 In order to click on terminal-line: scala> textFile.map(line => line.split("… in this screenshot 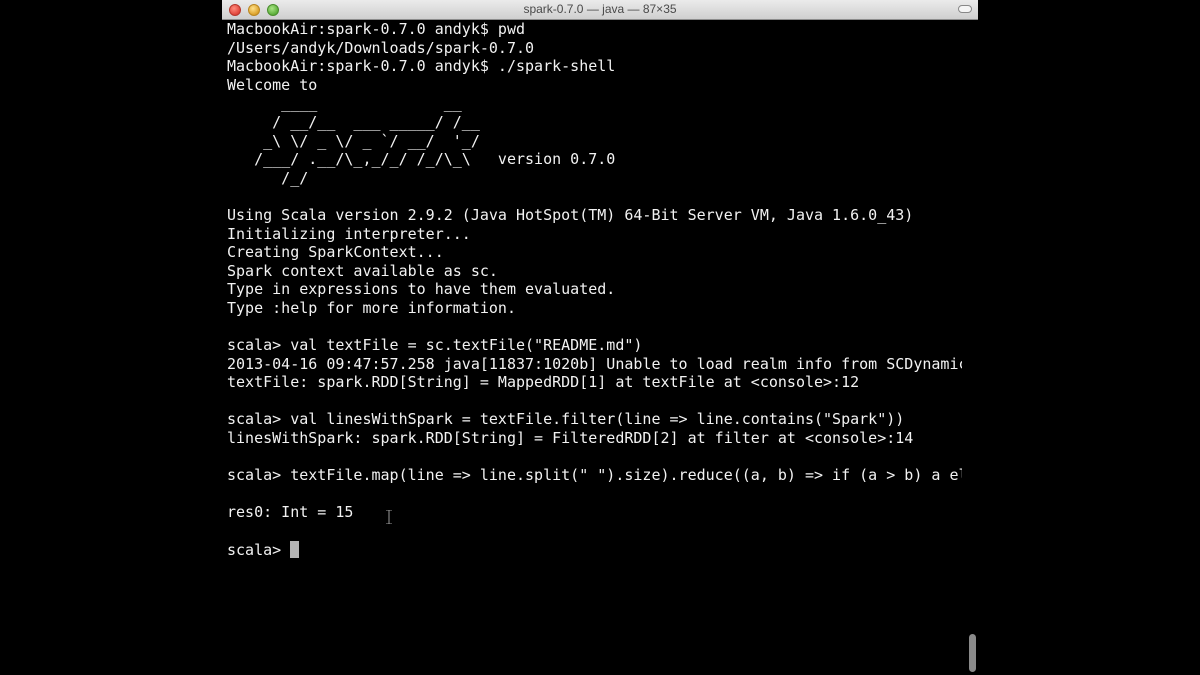, I will do `click(594, 475)`.